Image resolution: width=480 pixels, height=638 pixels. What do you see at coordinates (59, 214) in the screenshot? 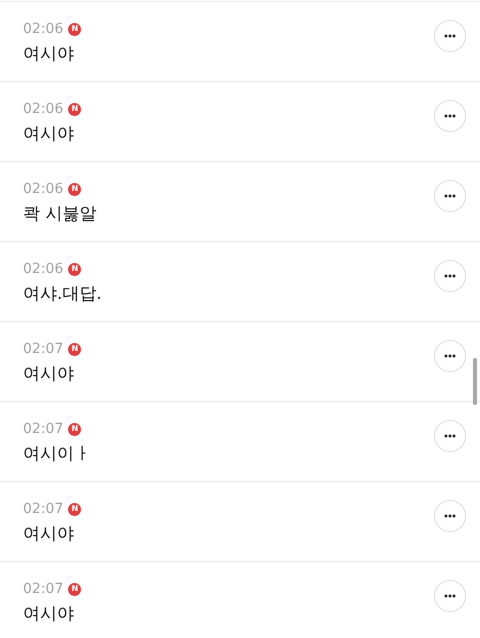
I see `message-text: 콱 시붏알` at bounding box center [59, 214].